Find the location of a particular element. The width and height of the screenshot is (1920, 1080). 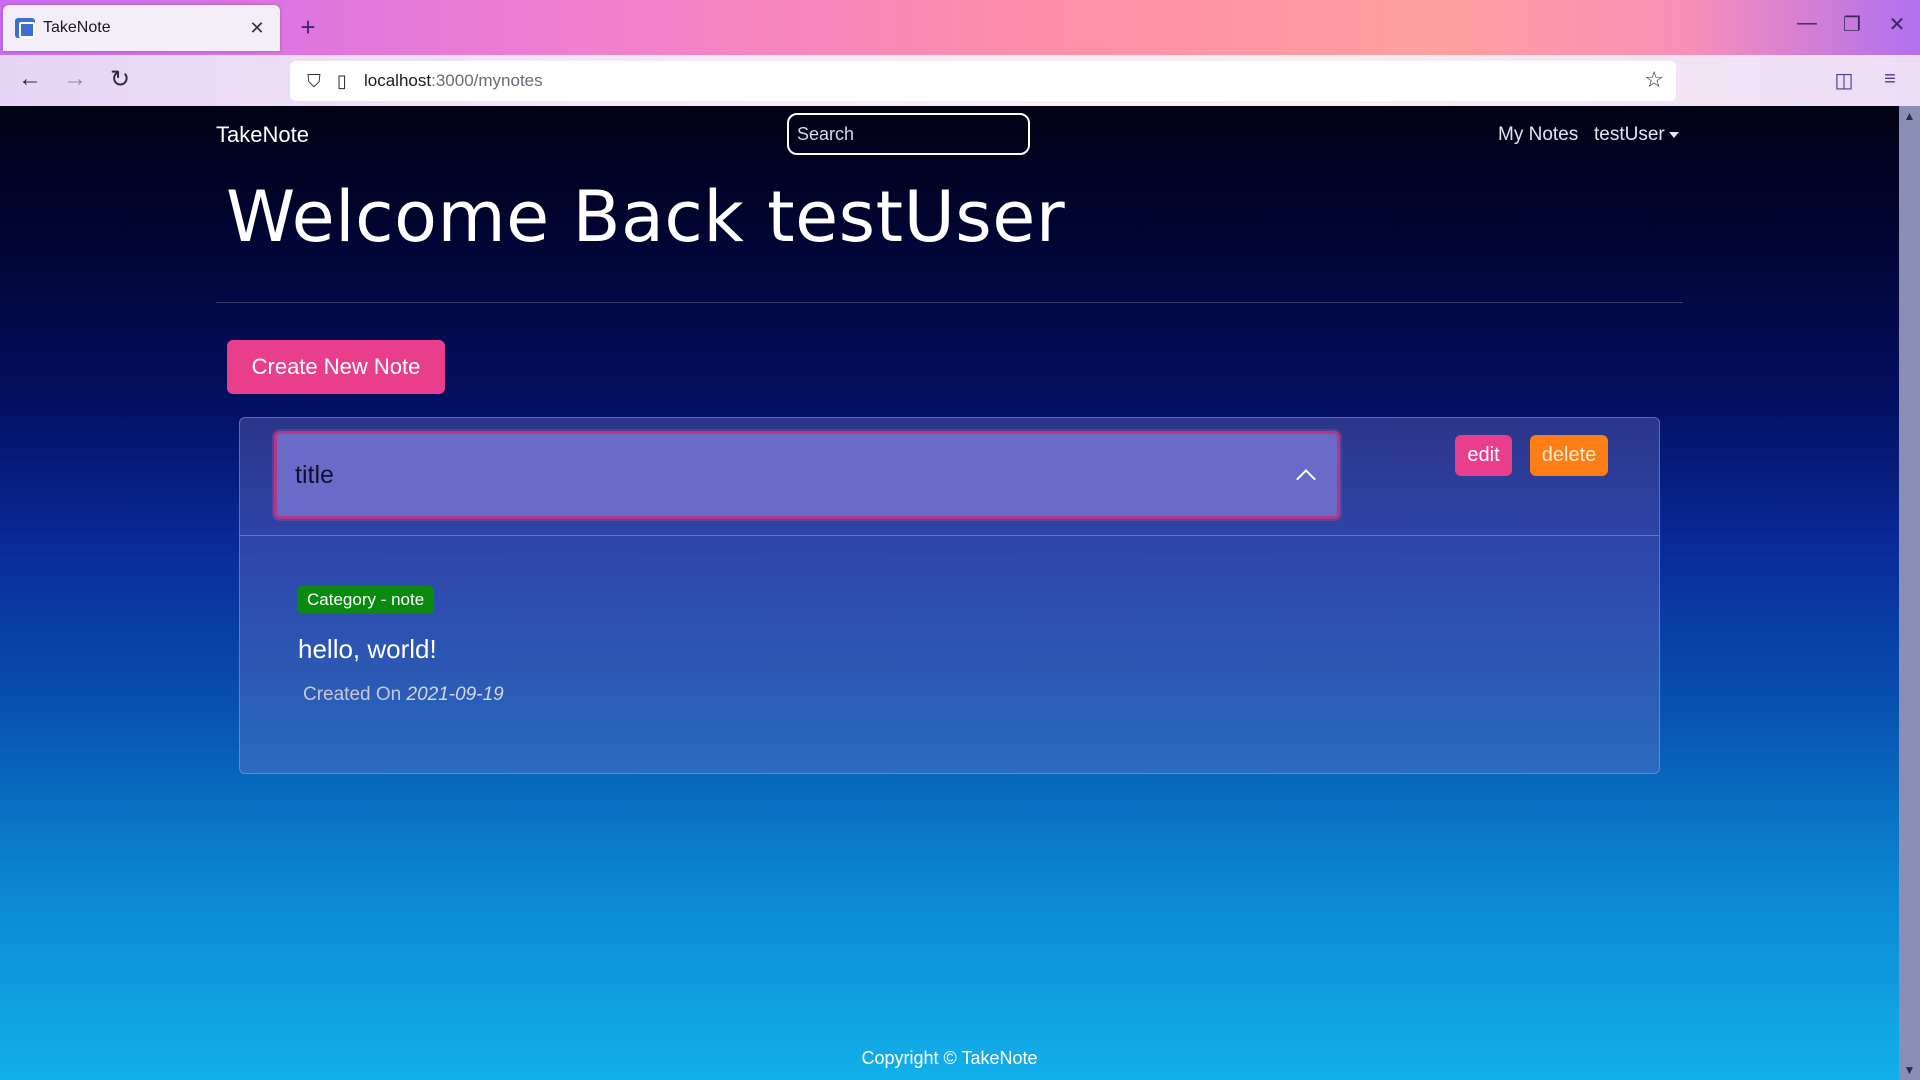

divider is located at coordinates (949, 302).